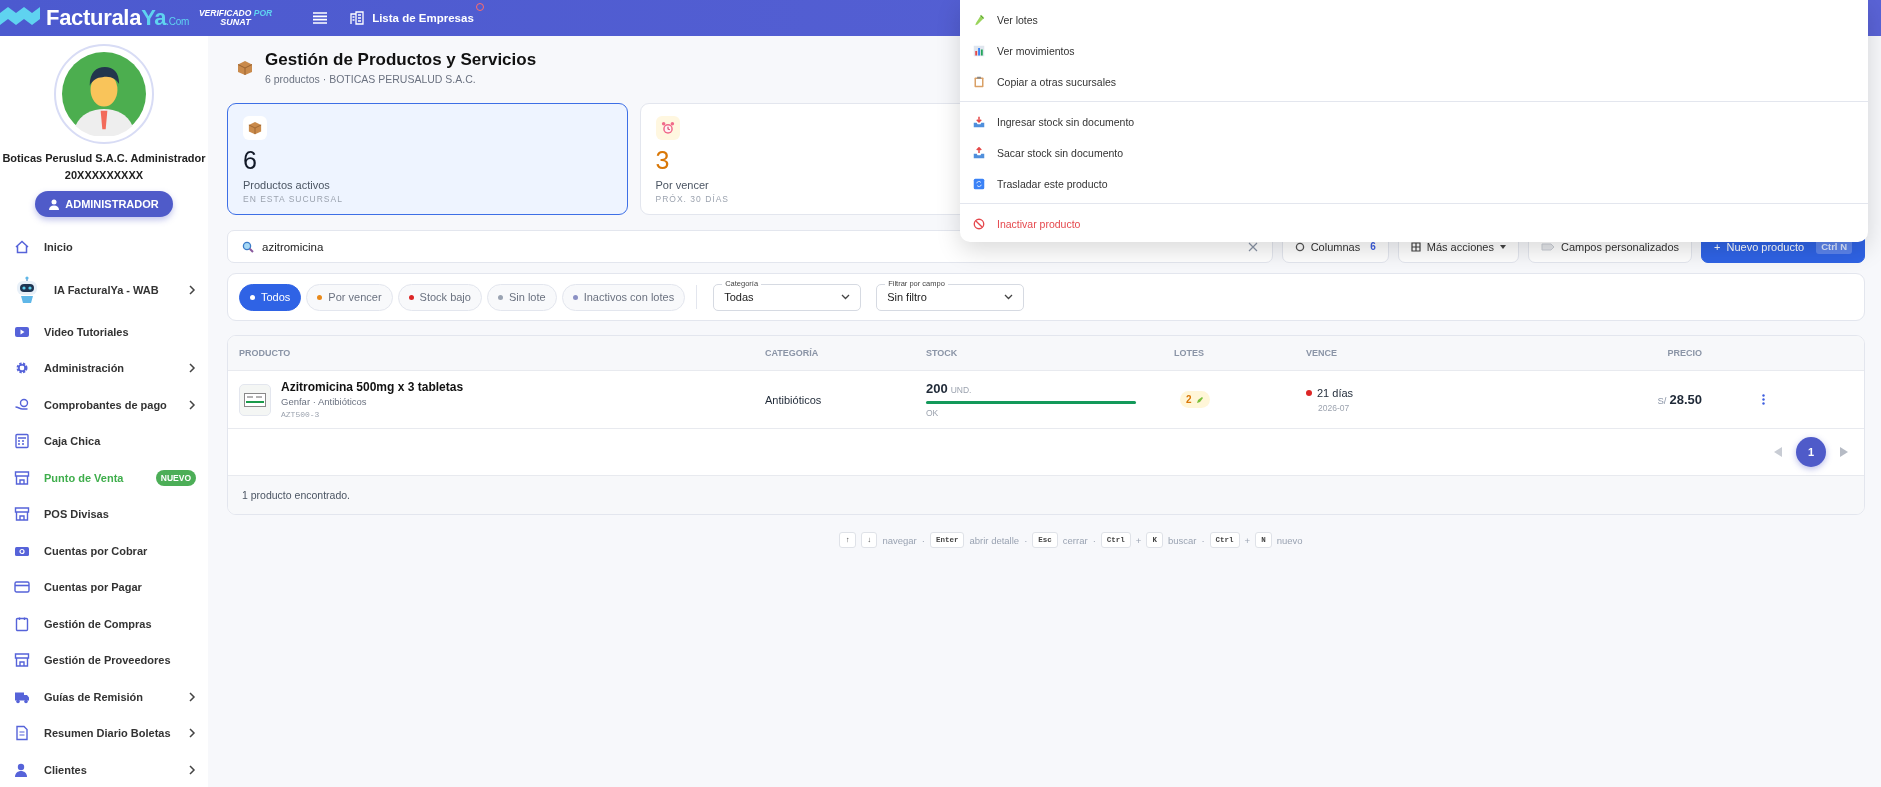 The image size is (1881, 787). What do you see at coordinates (682, 185) in the screenshot?
I see `stat-label: Por vencer` at bounding box center [682, 185].